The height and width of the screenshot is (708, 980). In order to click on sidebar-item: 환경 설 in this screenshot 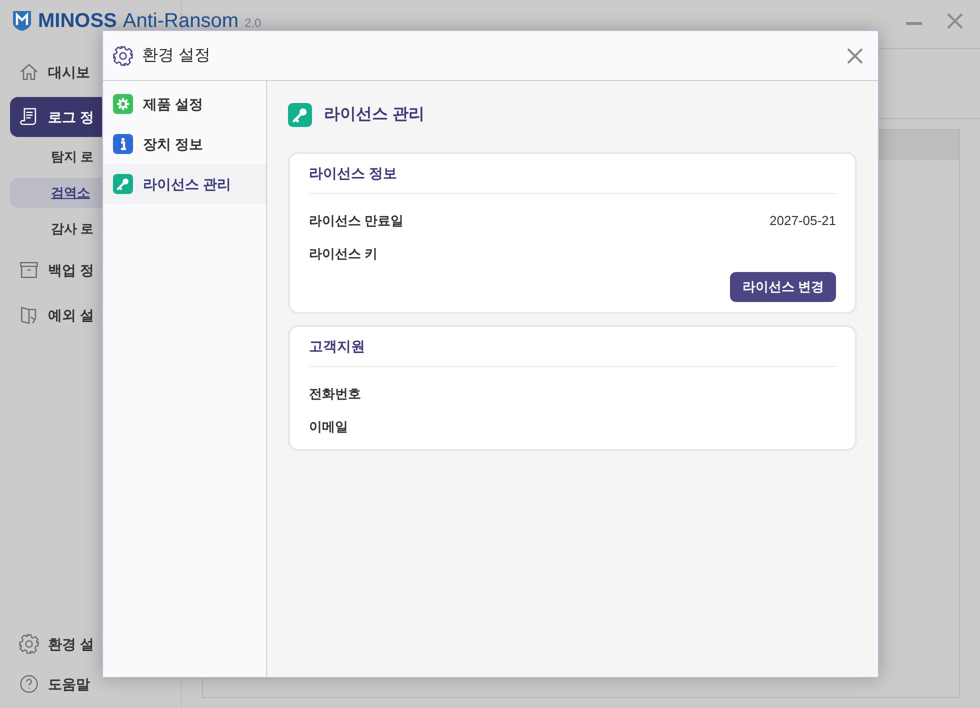, I will do `click(90, 644)`.